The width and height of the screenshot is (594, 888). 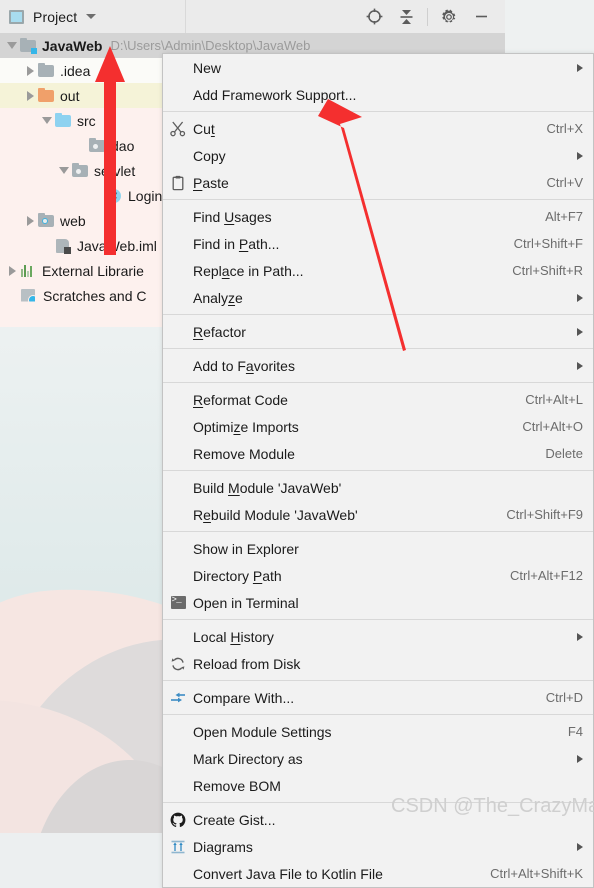 What do you see at coordinates (28, 45) in the screenshot?
I see `module-folder-icon` at bounding box center [28, 45].